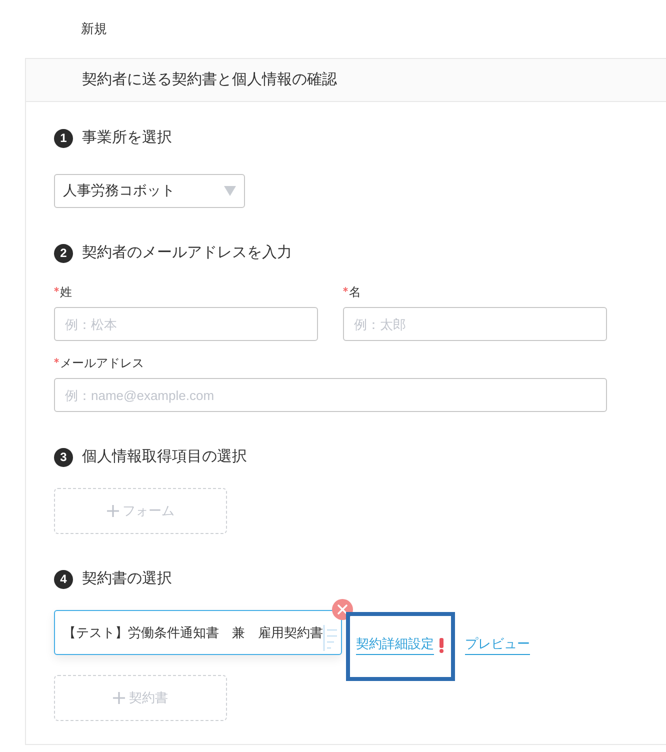 The height and width of the screenshot is (752, 666). Describe the element at coordinates (186, 324) in the screenshot. I see `input-field: 例：松本` at that location.